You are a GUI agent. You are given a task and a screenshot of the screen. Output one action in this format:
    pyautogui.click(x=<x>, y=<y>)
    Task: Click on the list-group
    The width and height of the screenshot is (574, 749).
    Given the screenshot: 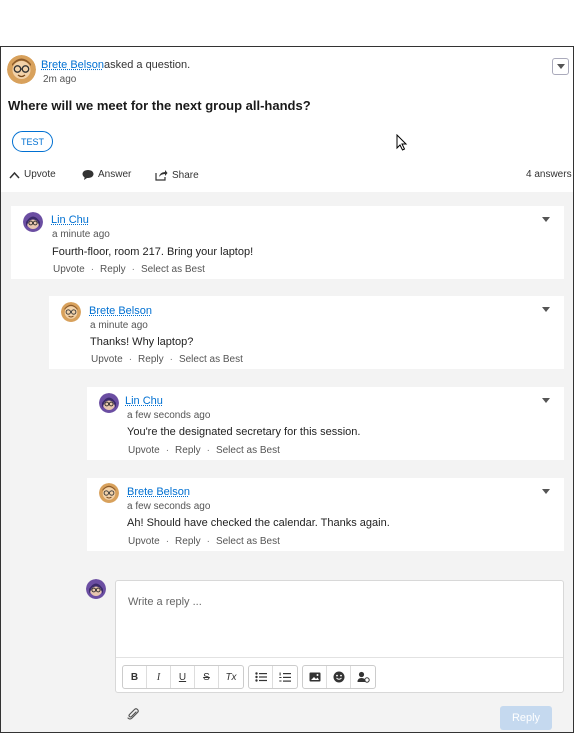 What is the action you would take?
    pyautogui.click(x=273, y=677)
    